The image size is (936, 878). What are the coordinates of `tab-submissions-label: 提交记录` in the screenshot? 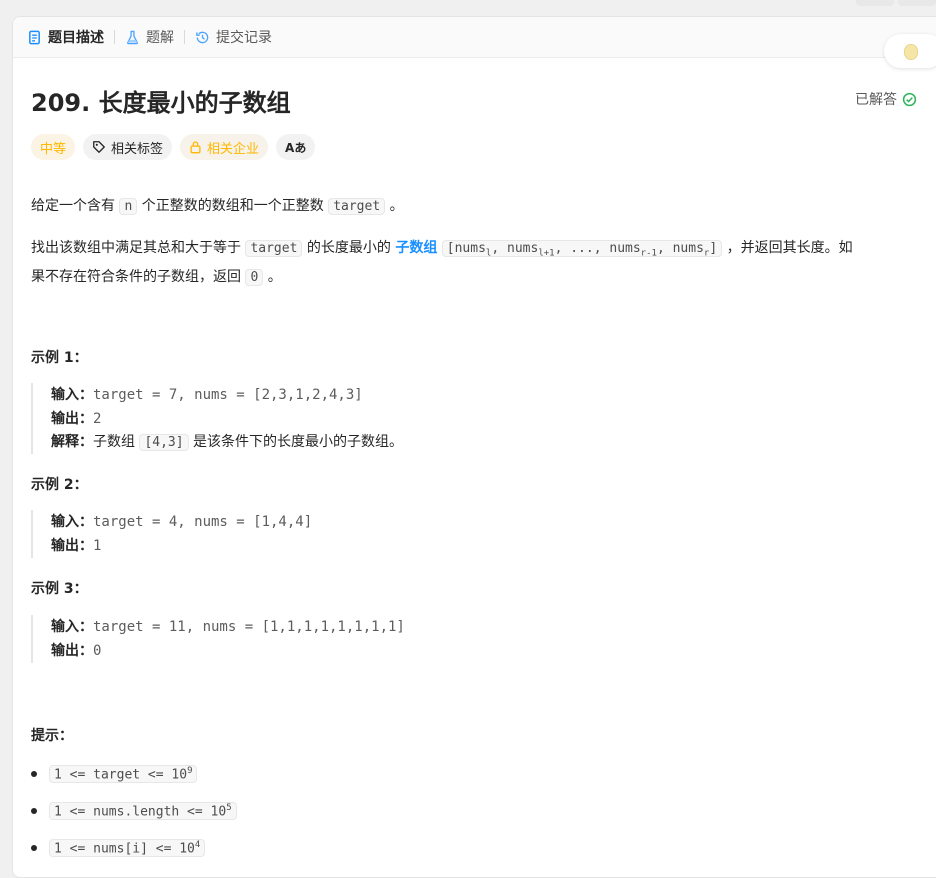 It's located at (244, 38).